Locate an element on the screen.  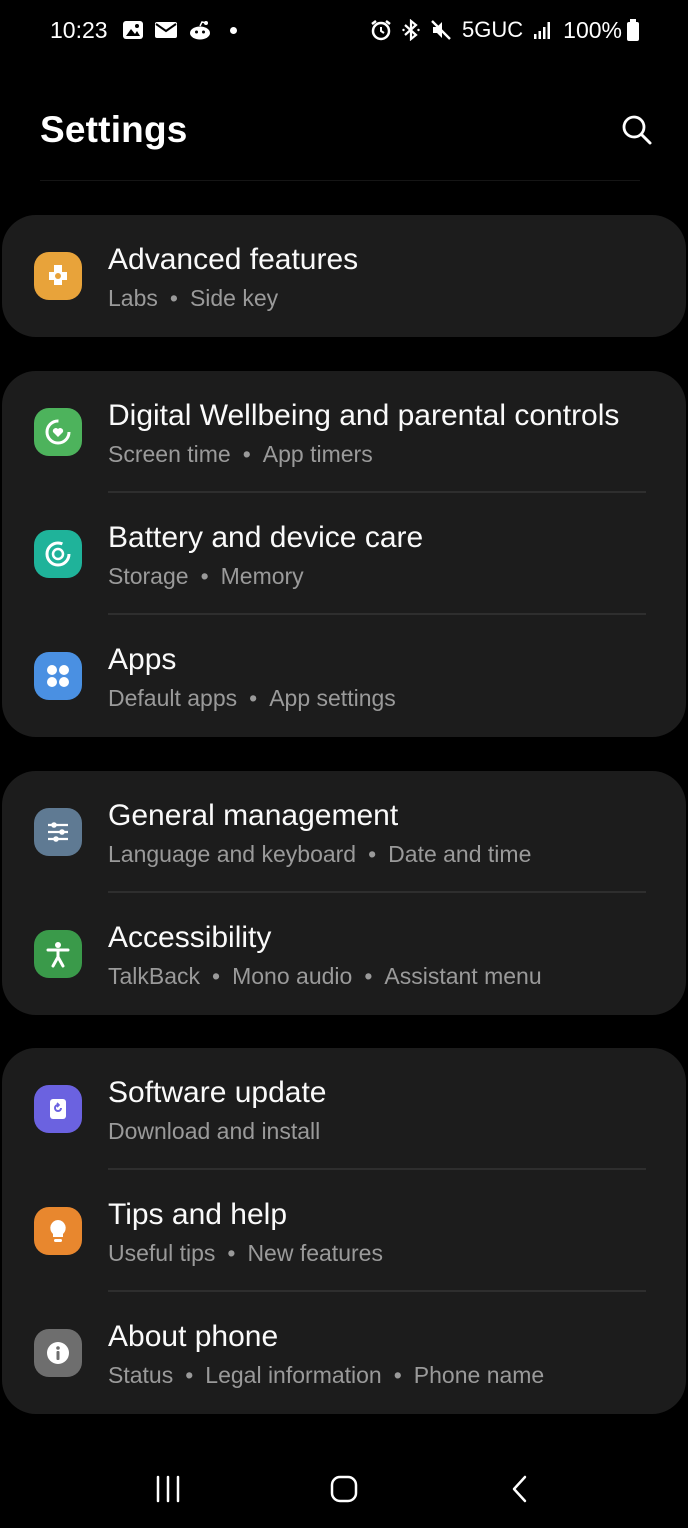
menu-item-advanced-features: Advanced features Labs • Side key is located at coordinates (344, 276).